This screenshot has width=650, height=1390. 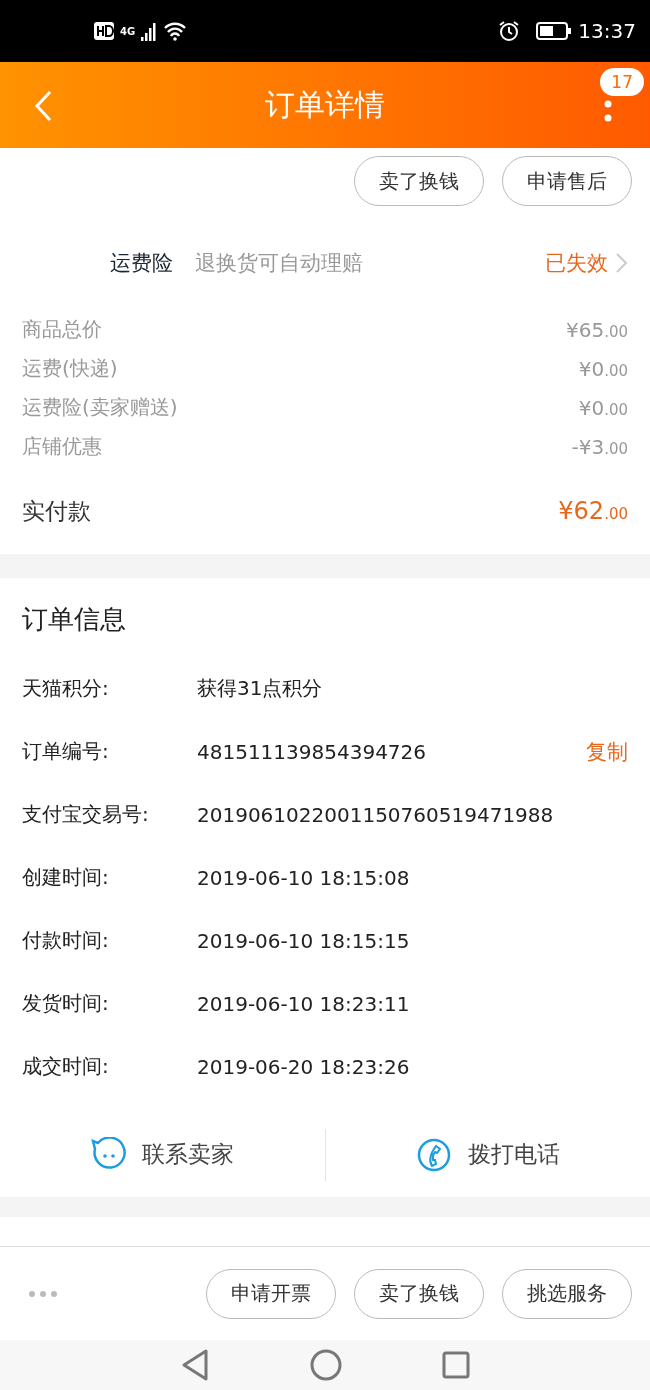 What do you see at coordinates (56, 511) in the screenshot?
I see `total-label: 实付款` at bounding box center [56, 511].